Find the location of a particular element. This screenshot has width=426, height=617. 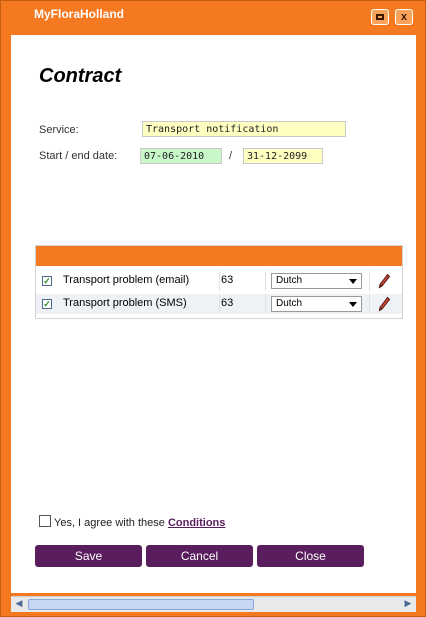

restore-button is located at coordinates (380, 17).